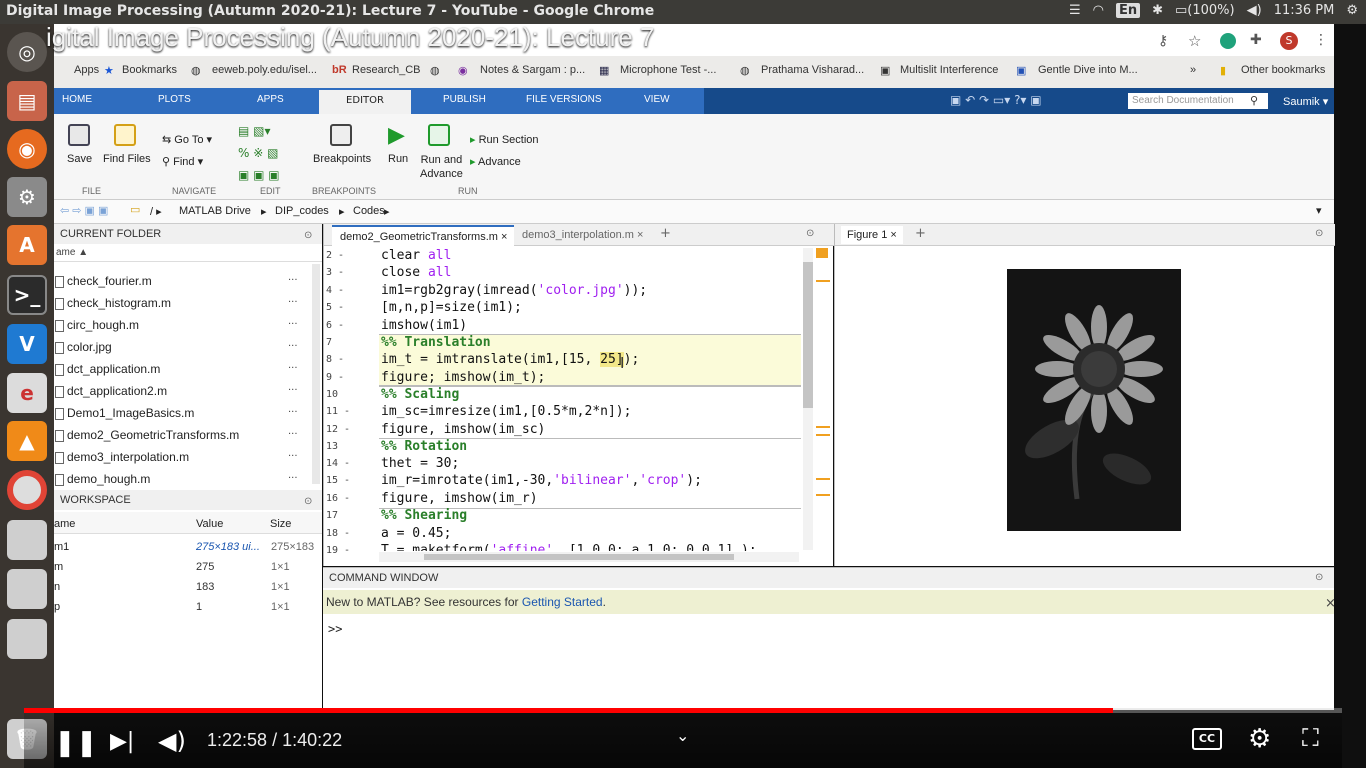 The height and width of the screenshot is (768, 1366). I want to click on figure-options-icon: ⊙, so click(1319, 233).